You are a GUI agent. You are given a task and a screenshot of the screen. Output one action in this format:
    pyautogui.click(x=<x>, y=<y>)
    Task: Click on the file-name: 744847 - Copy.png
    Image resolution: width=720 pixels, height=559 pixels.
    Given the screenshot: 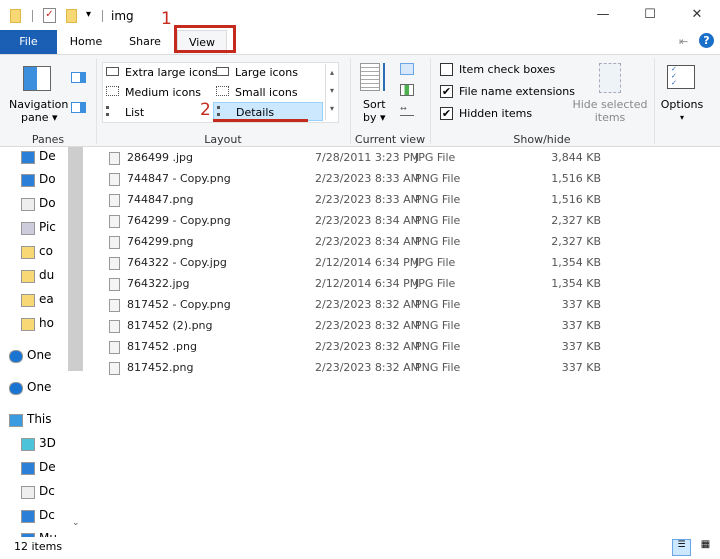 What is the action you would take?
    pyautogui.click(x=179, y=178)
    